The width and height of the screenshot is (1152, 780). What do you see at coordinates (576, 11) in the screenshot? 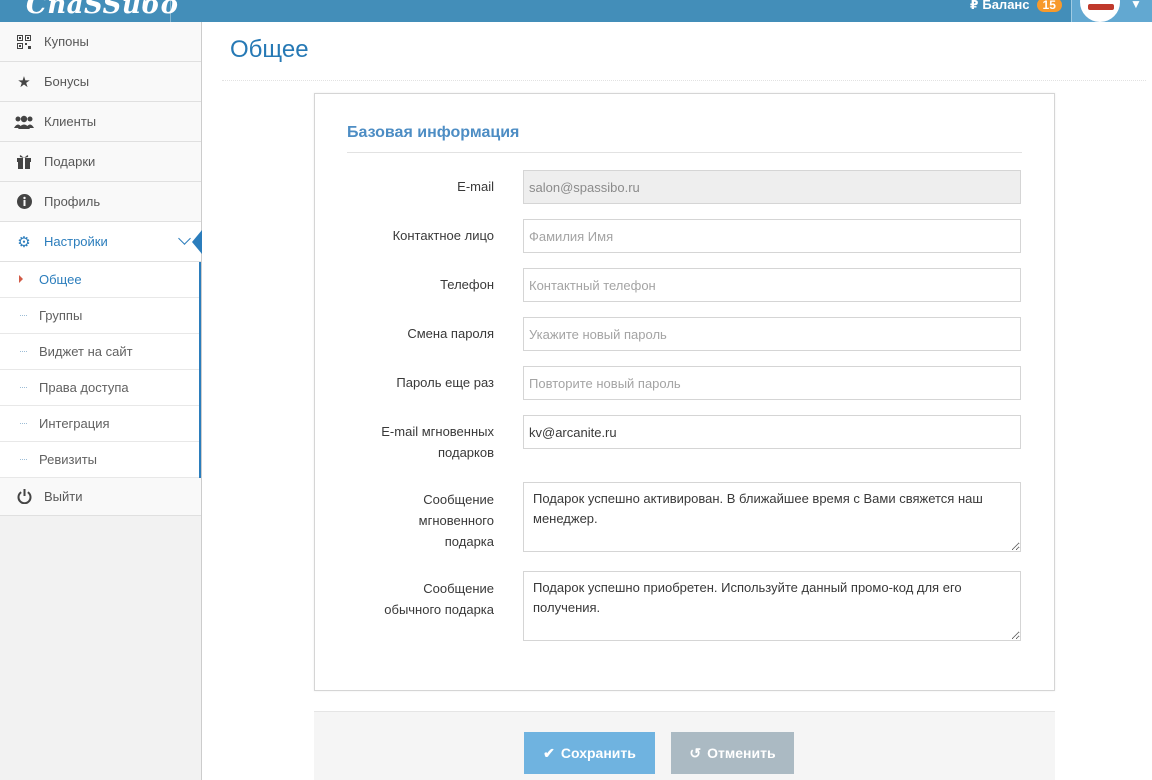
I see `top-navbar: СпаSSибо ₽ Баланс 15 ▼` at bounding box center [576, 11].